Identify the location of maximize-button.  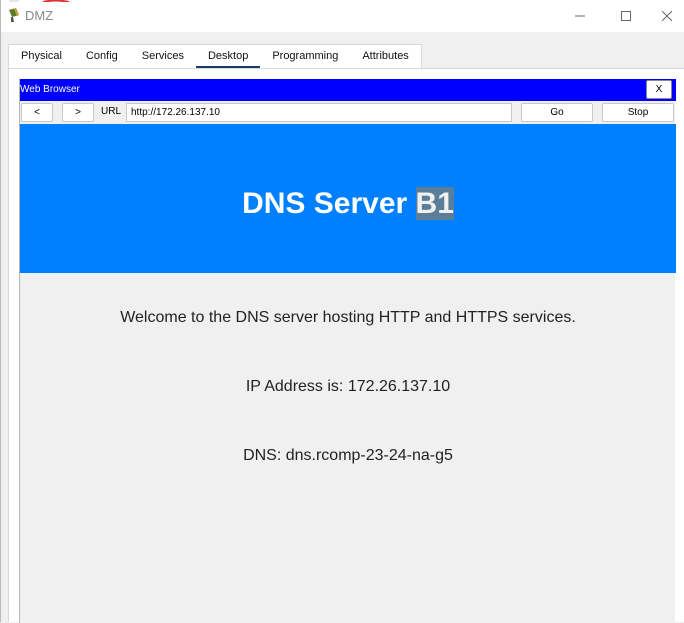
(626, 16).